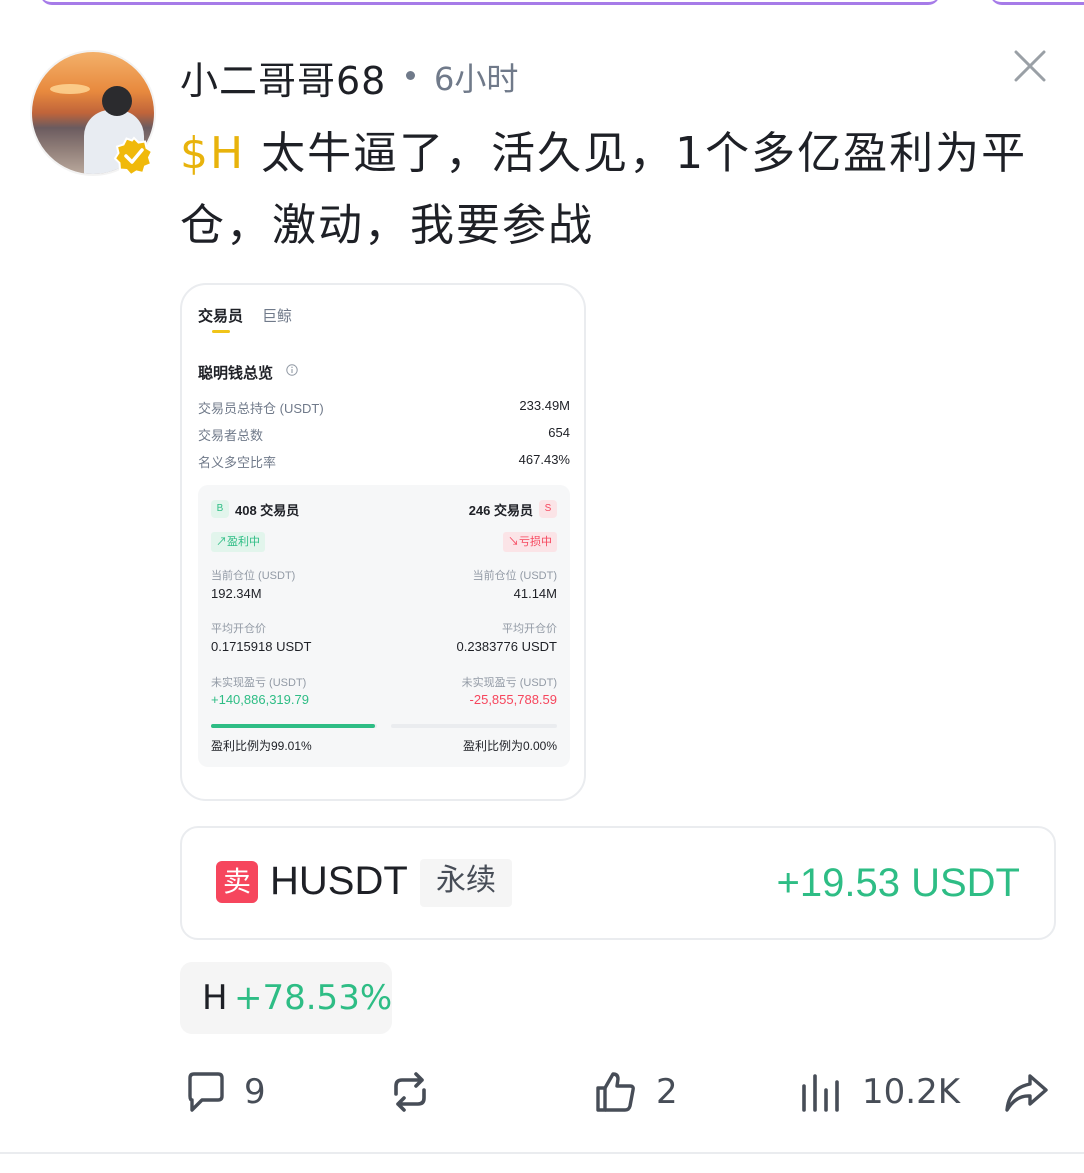 This screenshot has width=1084, height=1173. I want to click on share-icon, so click(1026, 1092).